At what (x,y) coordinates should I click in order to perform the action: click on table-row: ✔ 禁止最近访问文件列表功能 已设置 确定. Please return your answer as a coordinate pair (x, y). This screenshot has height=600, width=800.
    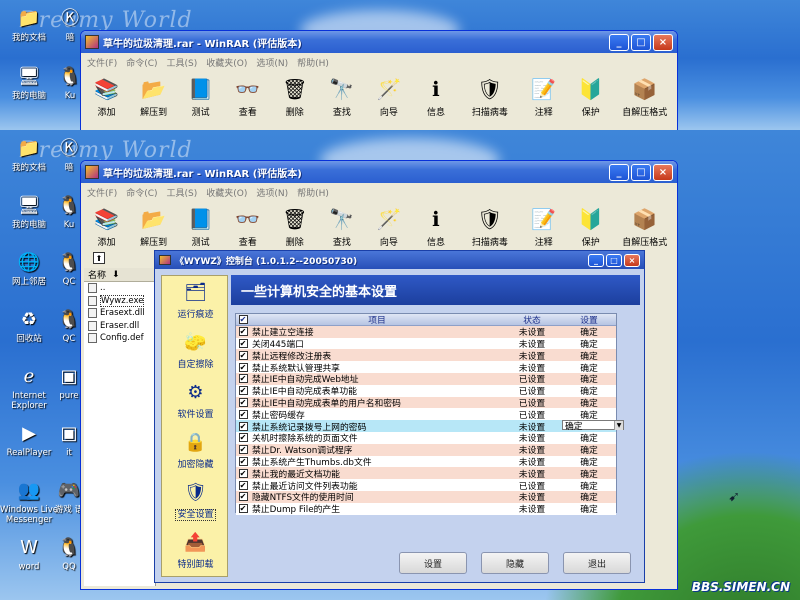
    Looking at the image, I should click on (426, 485).